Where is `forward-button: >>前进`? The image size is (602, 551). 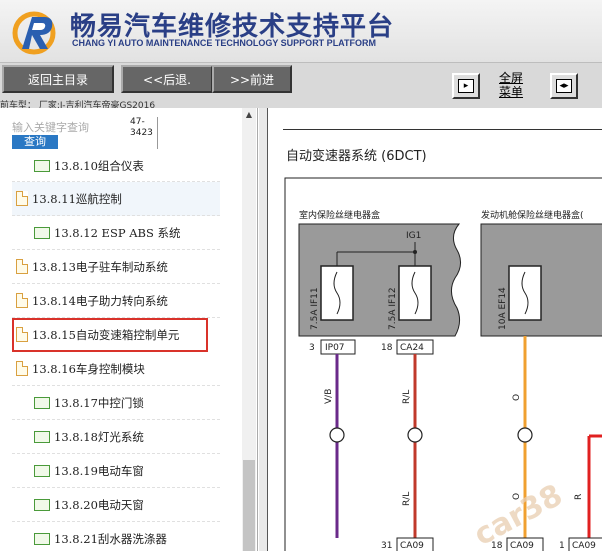 forward-button: >>前进 is located at coordinates (252, 79).